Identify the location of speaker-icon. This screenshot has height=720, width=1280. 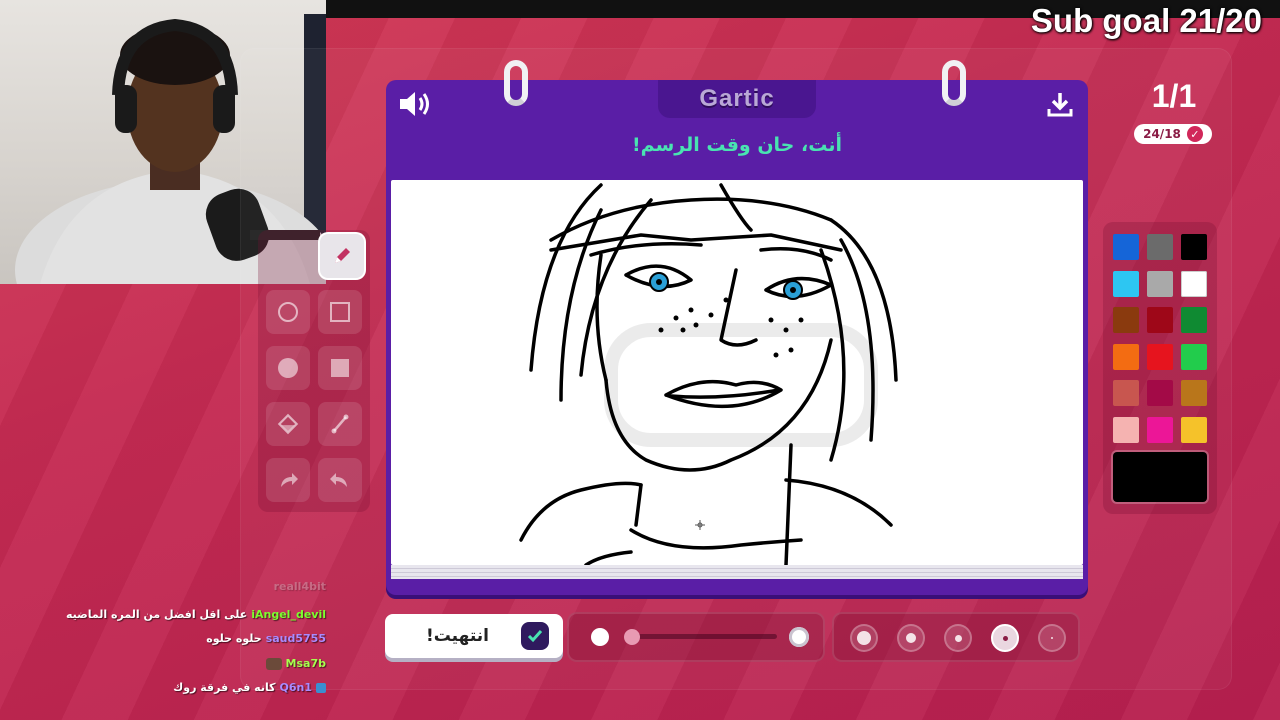
(414, 104).